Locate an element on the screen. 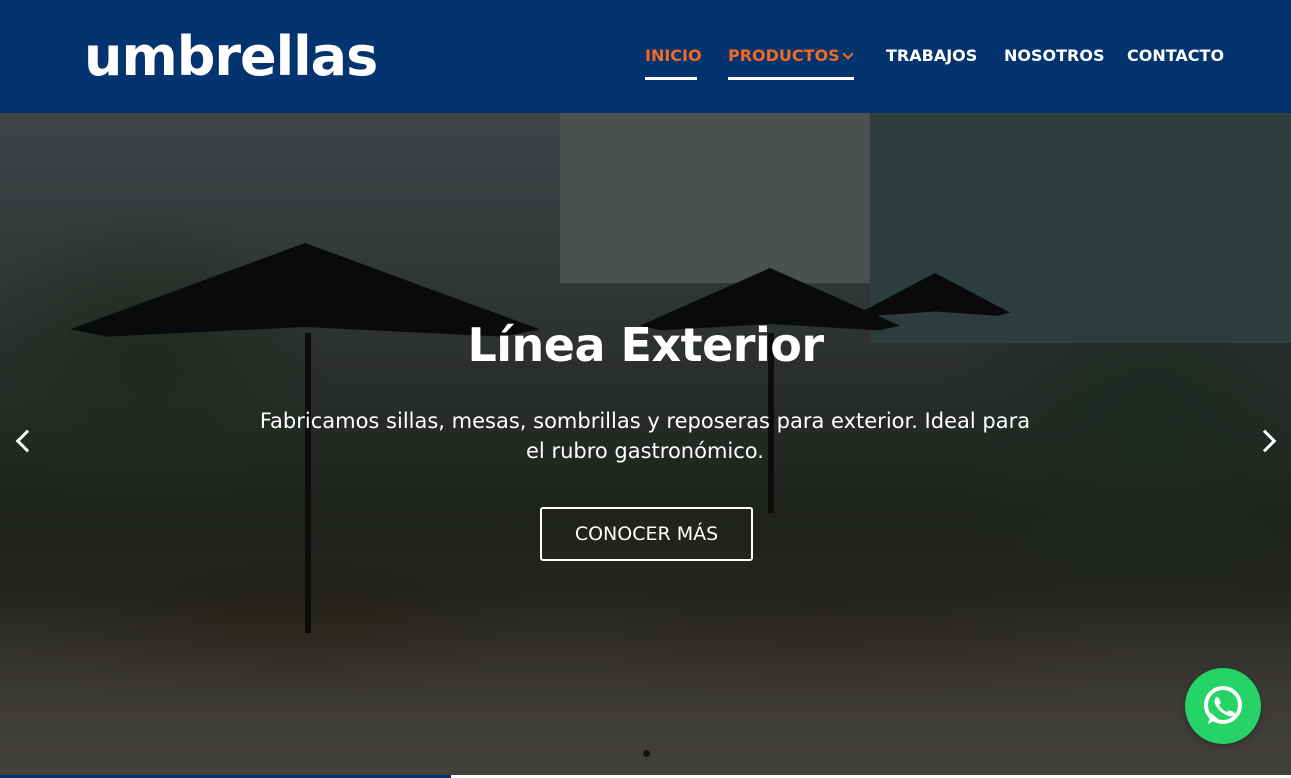  nav-item-trabajos: TRABAJOS is located at coordinates (931, 63).